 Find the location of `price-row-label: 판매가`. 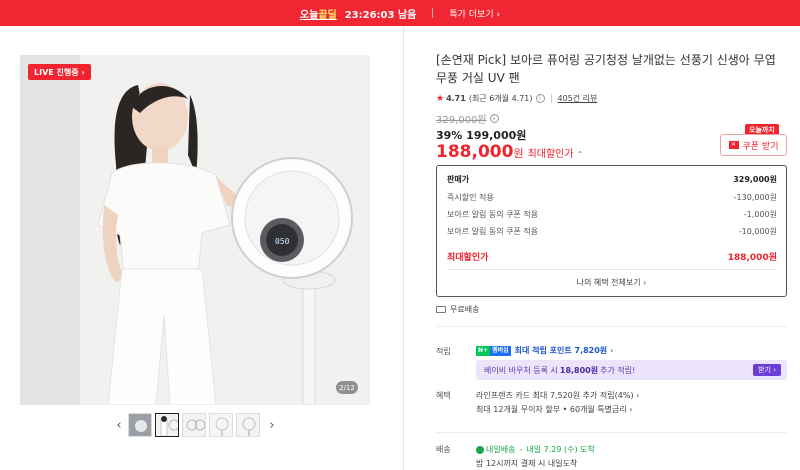

price-row-label: 판매가 is located at coordinates (458, 179).